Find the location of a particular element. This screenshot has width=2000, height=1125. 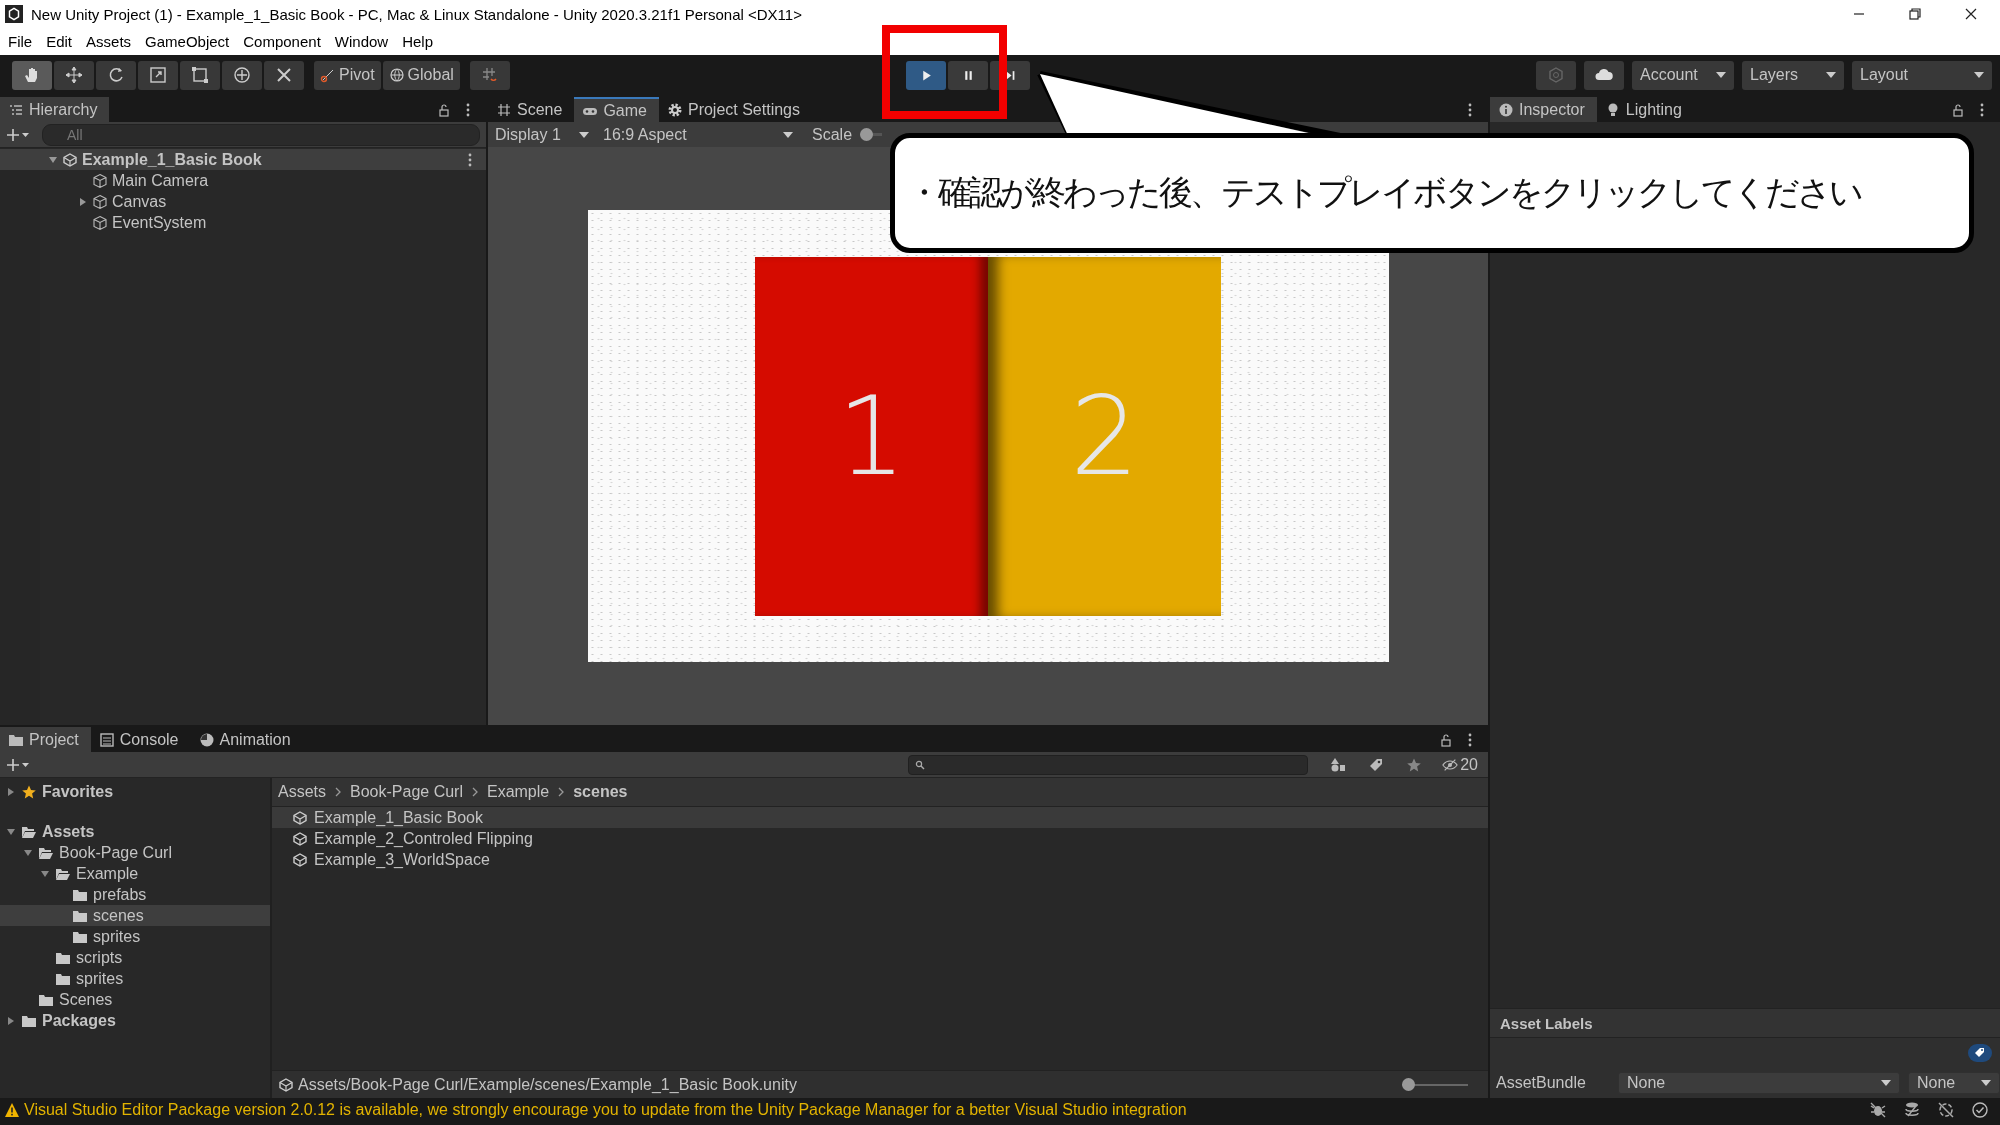

hierarchy-item: Canvas is located at coordinates (139, 201).